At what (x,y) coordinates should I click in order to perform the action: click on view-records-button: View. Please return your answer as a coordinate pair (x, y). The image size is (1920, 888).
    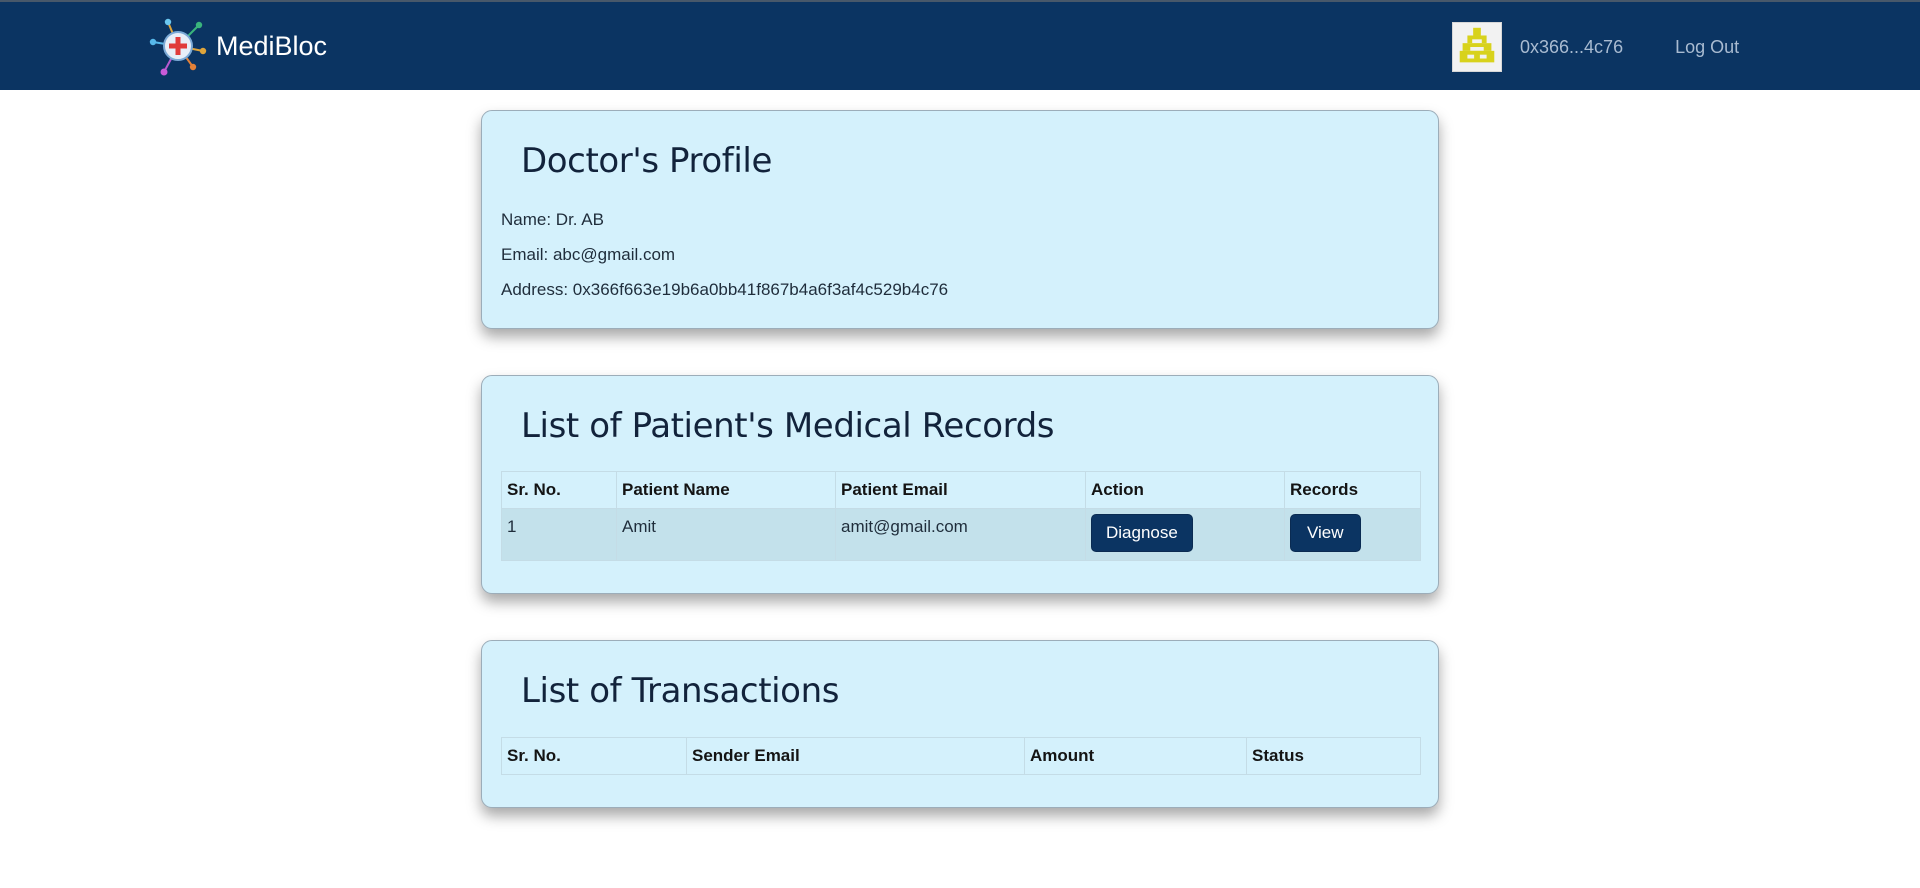
    Looking at the image, I should click on (1325, 533).